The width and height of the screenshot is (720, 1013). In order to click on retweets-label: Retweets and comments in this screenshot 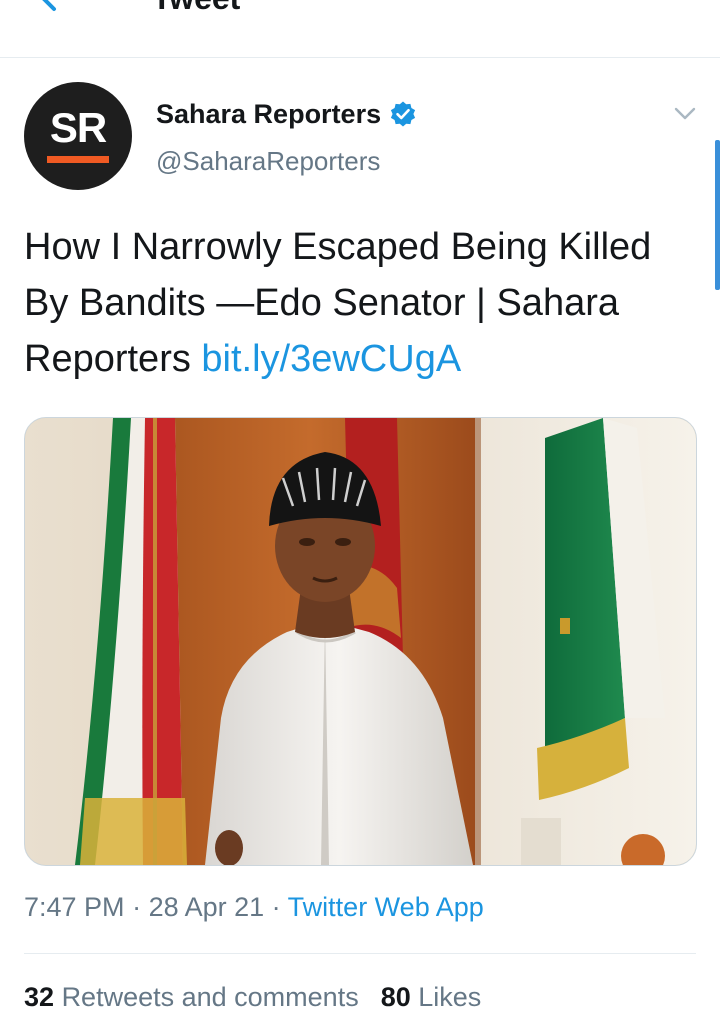, I will do `click(210, 997)`.